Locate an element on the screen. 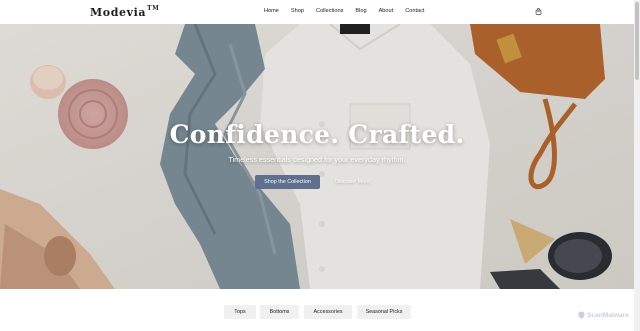 This screenshot has width=640, height=331. category-seasonal-picks-button: Seasonal Picks is located at coordinates (384, 312).